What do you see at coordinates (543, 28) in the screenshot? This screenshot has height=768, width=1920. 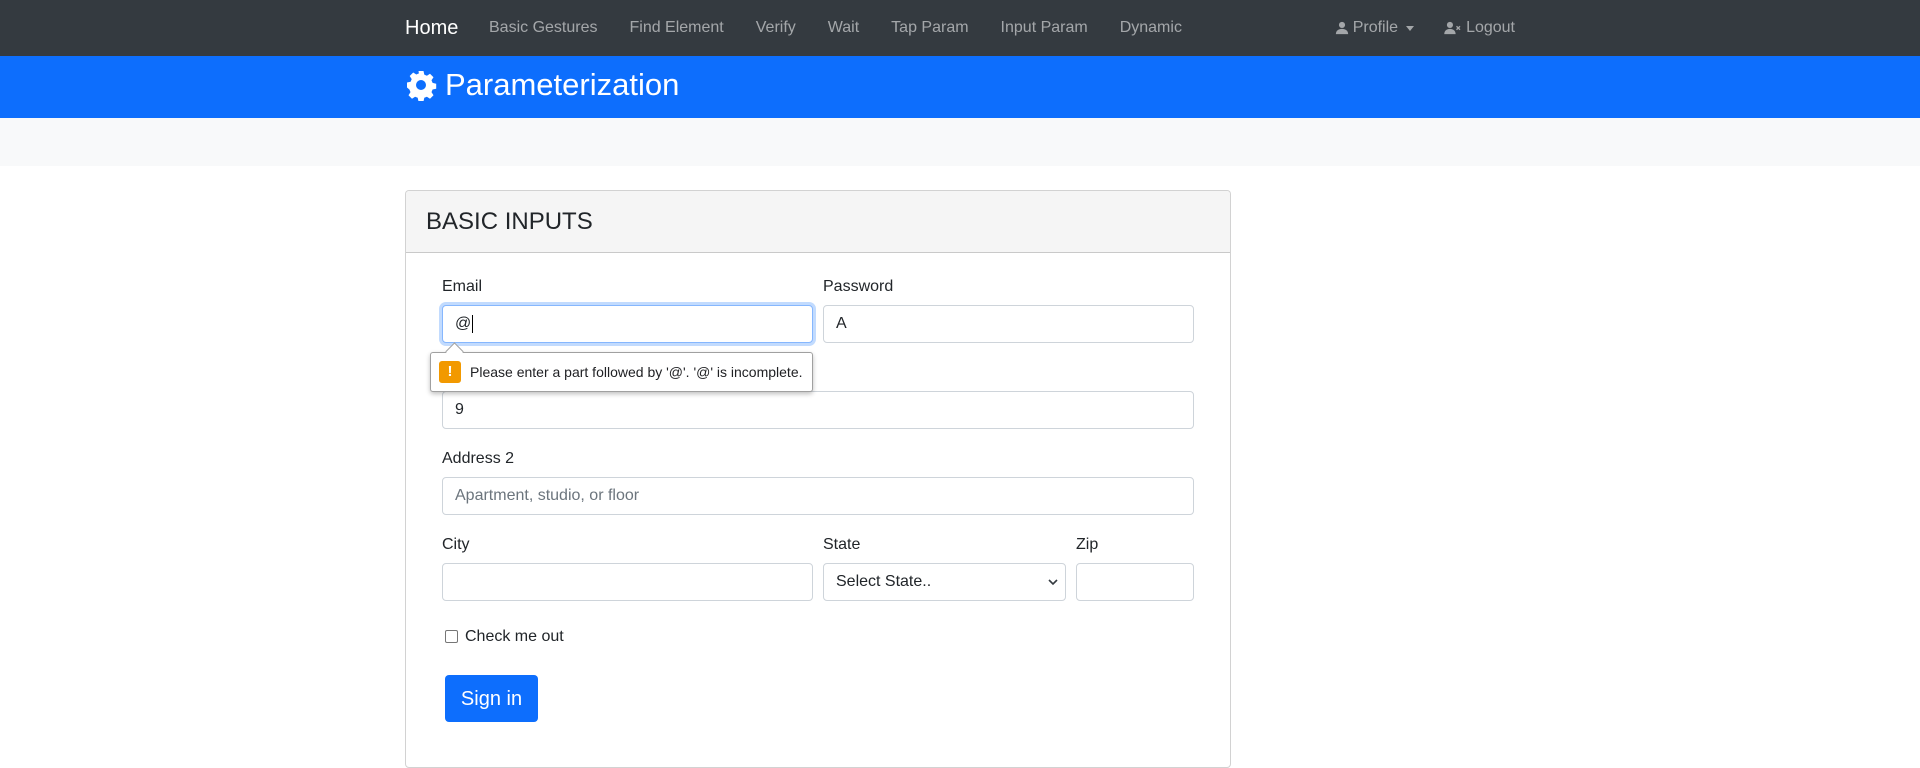 I see `nav-link-basic-gestures: Basic Gestures` at bounding box center [543, 28].